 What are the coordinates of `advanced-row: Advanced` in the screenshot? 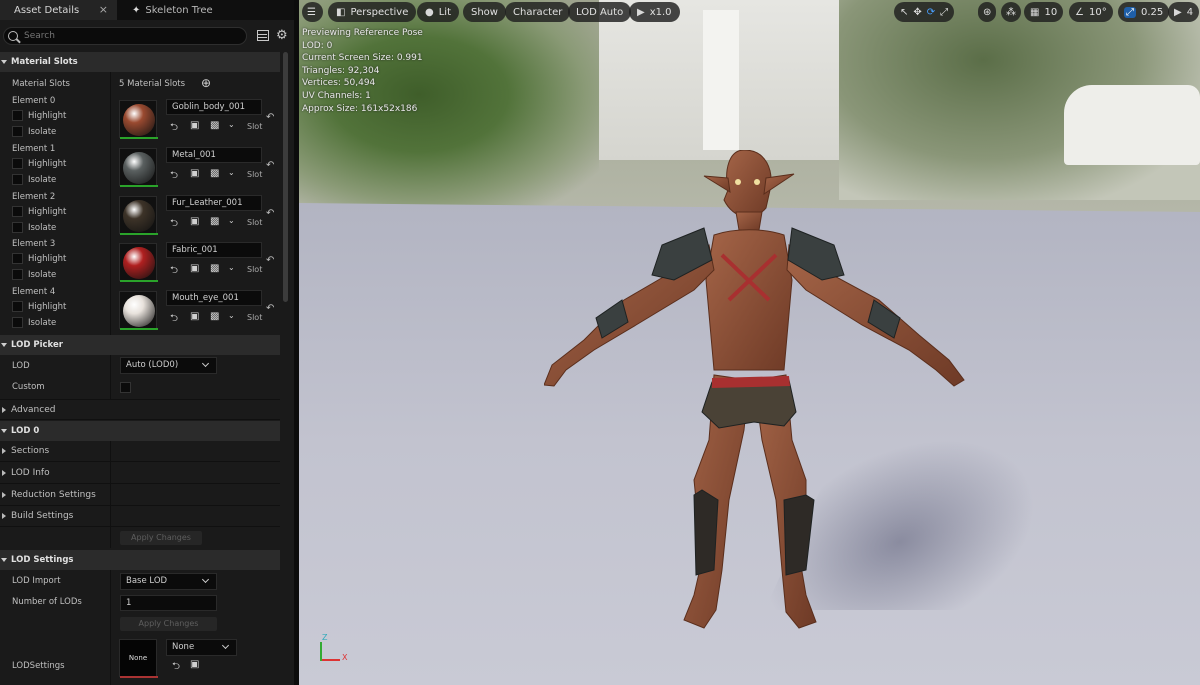 It's located at (140, 409).